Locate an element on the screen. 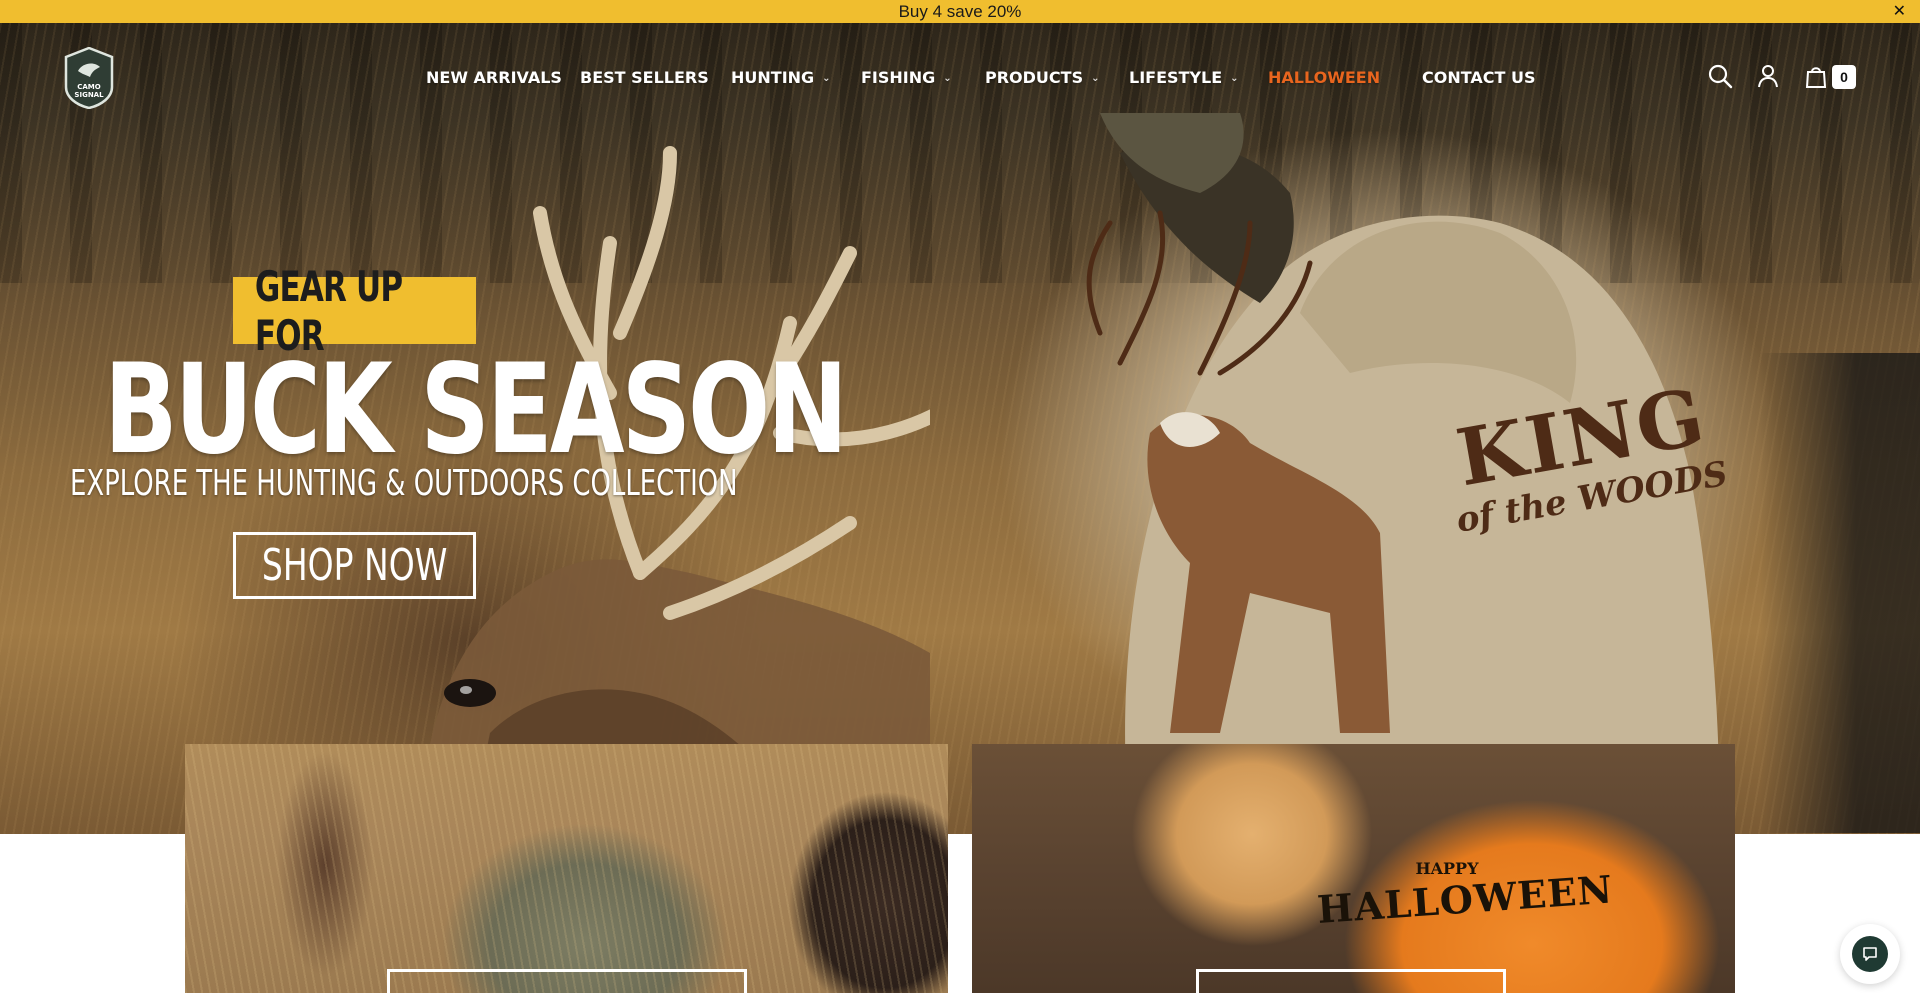 This screenshot has height=993, width=1920. shop-now-button: SHOP NOW is located at coordinates (354, 565).